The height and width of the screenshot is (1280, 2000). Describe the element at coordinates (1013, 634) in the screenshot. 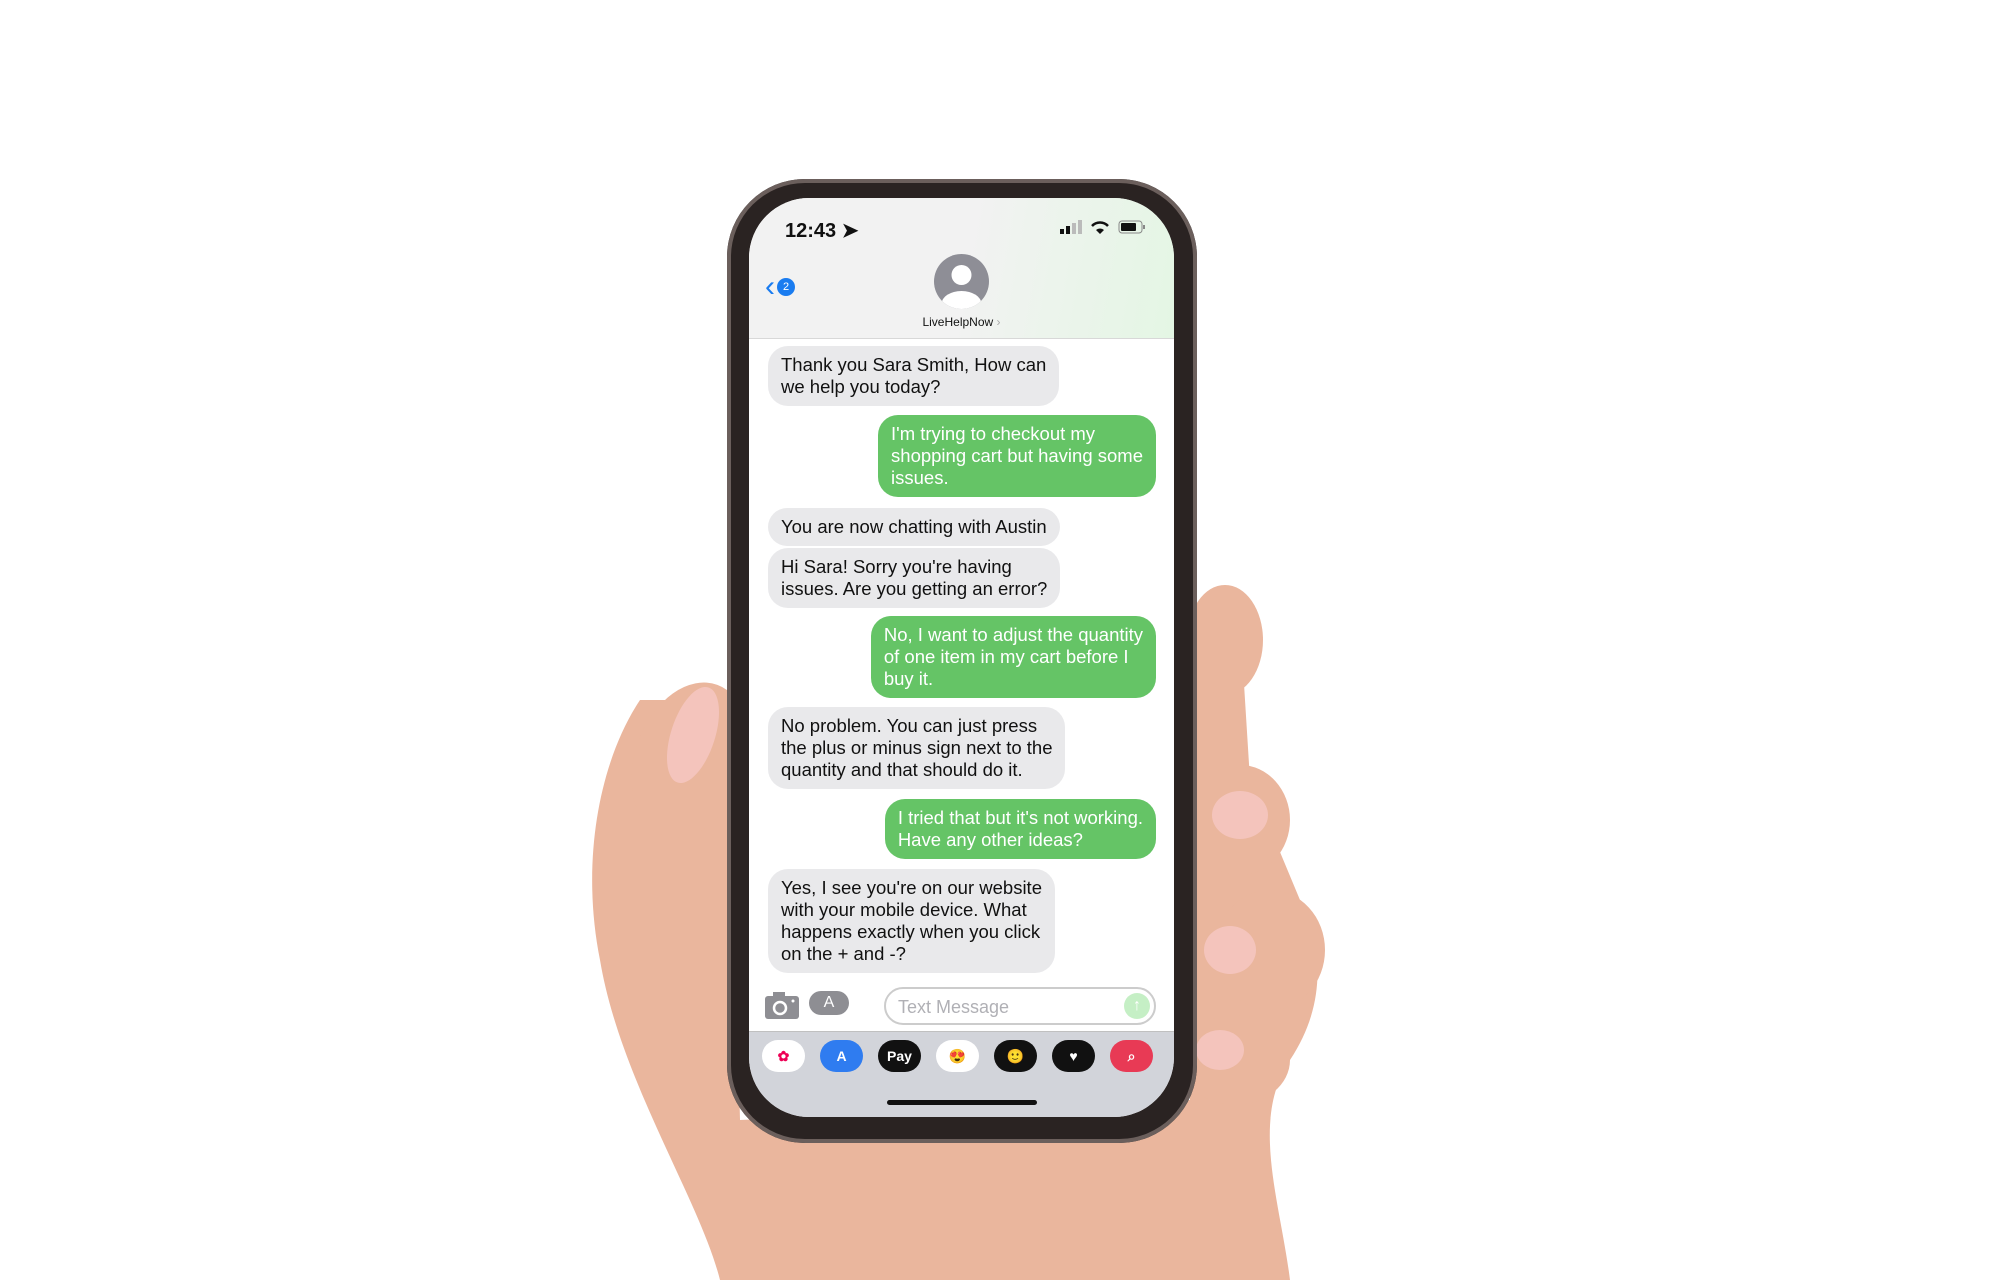

I see `message-text-line: No, I want to adjust the quantity` at that location.